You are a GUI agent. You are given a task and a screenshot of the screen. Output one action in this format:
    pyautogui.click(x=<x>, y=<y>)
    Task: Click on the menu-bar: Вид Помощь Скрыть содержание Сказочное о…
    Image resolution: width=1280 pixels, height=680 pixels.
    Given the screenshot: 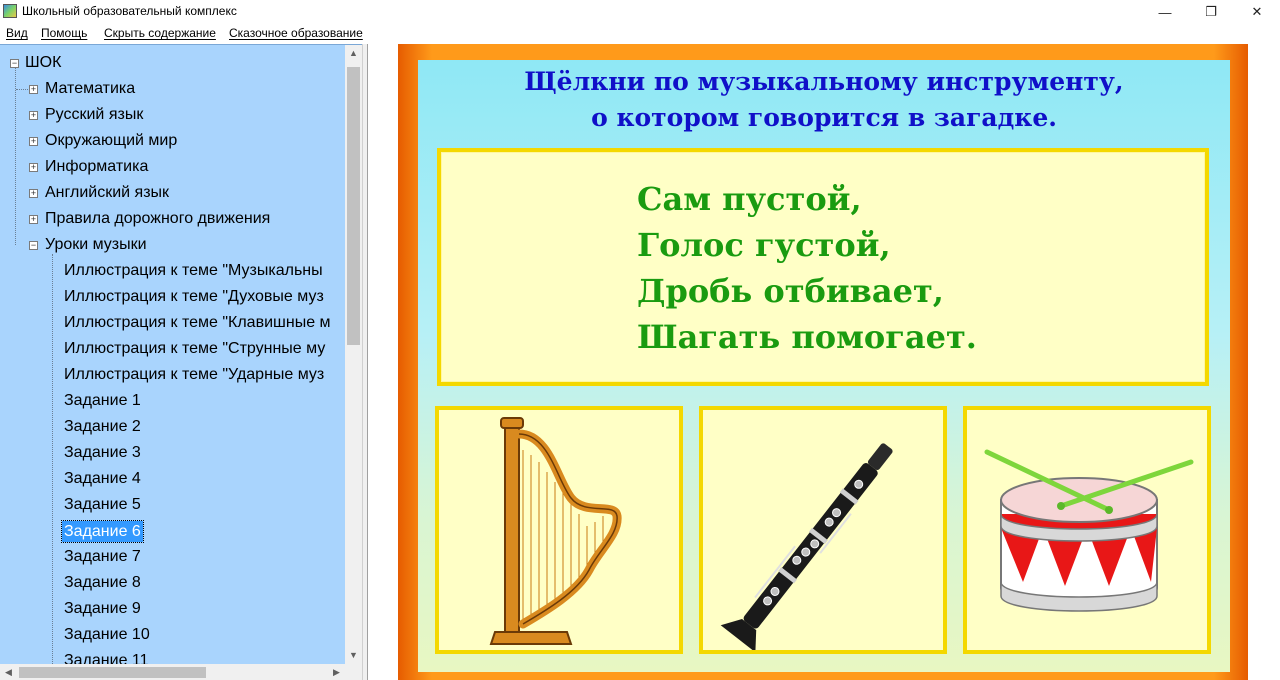 What is the action you would take?
    pyautogui.click(x=640, y=34)
    